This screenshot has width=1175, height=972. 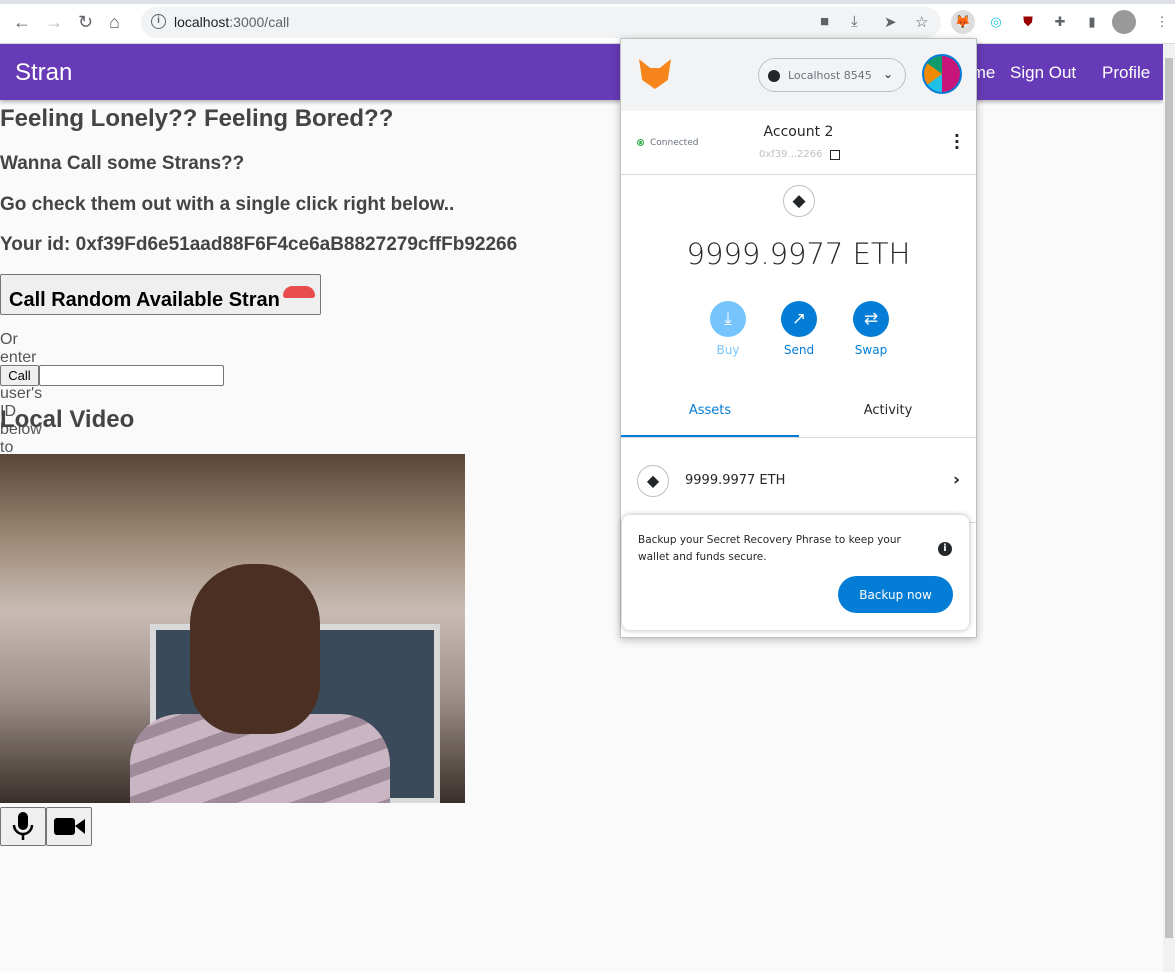 What do you see at coordinates (197, 118) in the screenshot?
I see `page-heading: Feeling Lonely?? Feeling Bored??` at bounding box center [197, 118].